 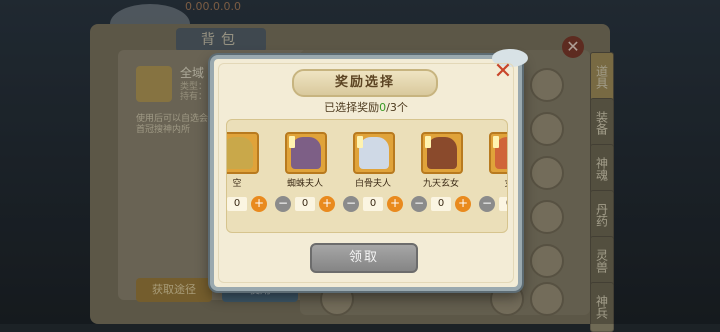 What do you see at coordinates (442, 153) in the screenshot?
I see `celestial-maiden-portrait-icon` at bounding box center [442, 153].